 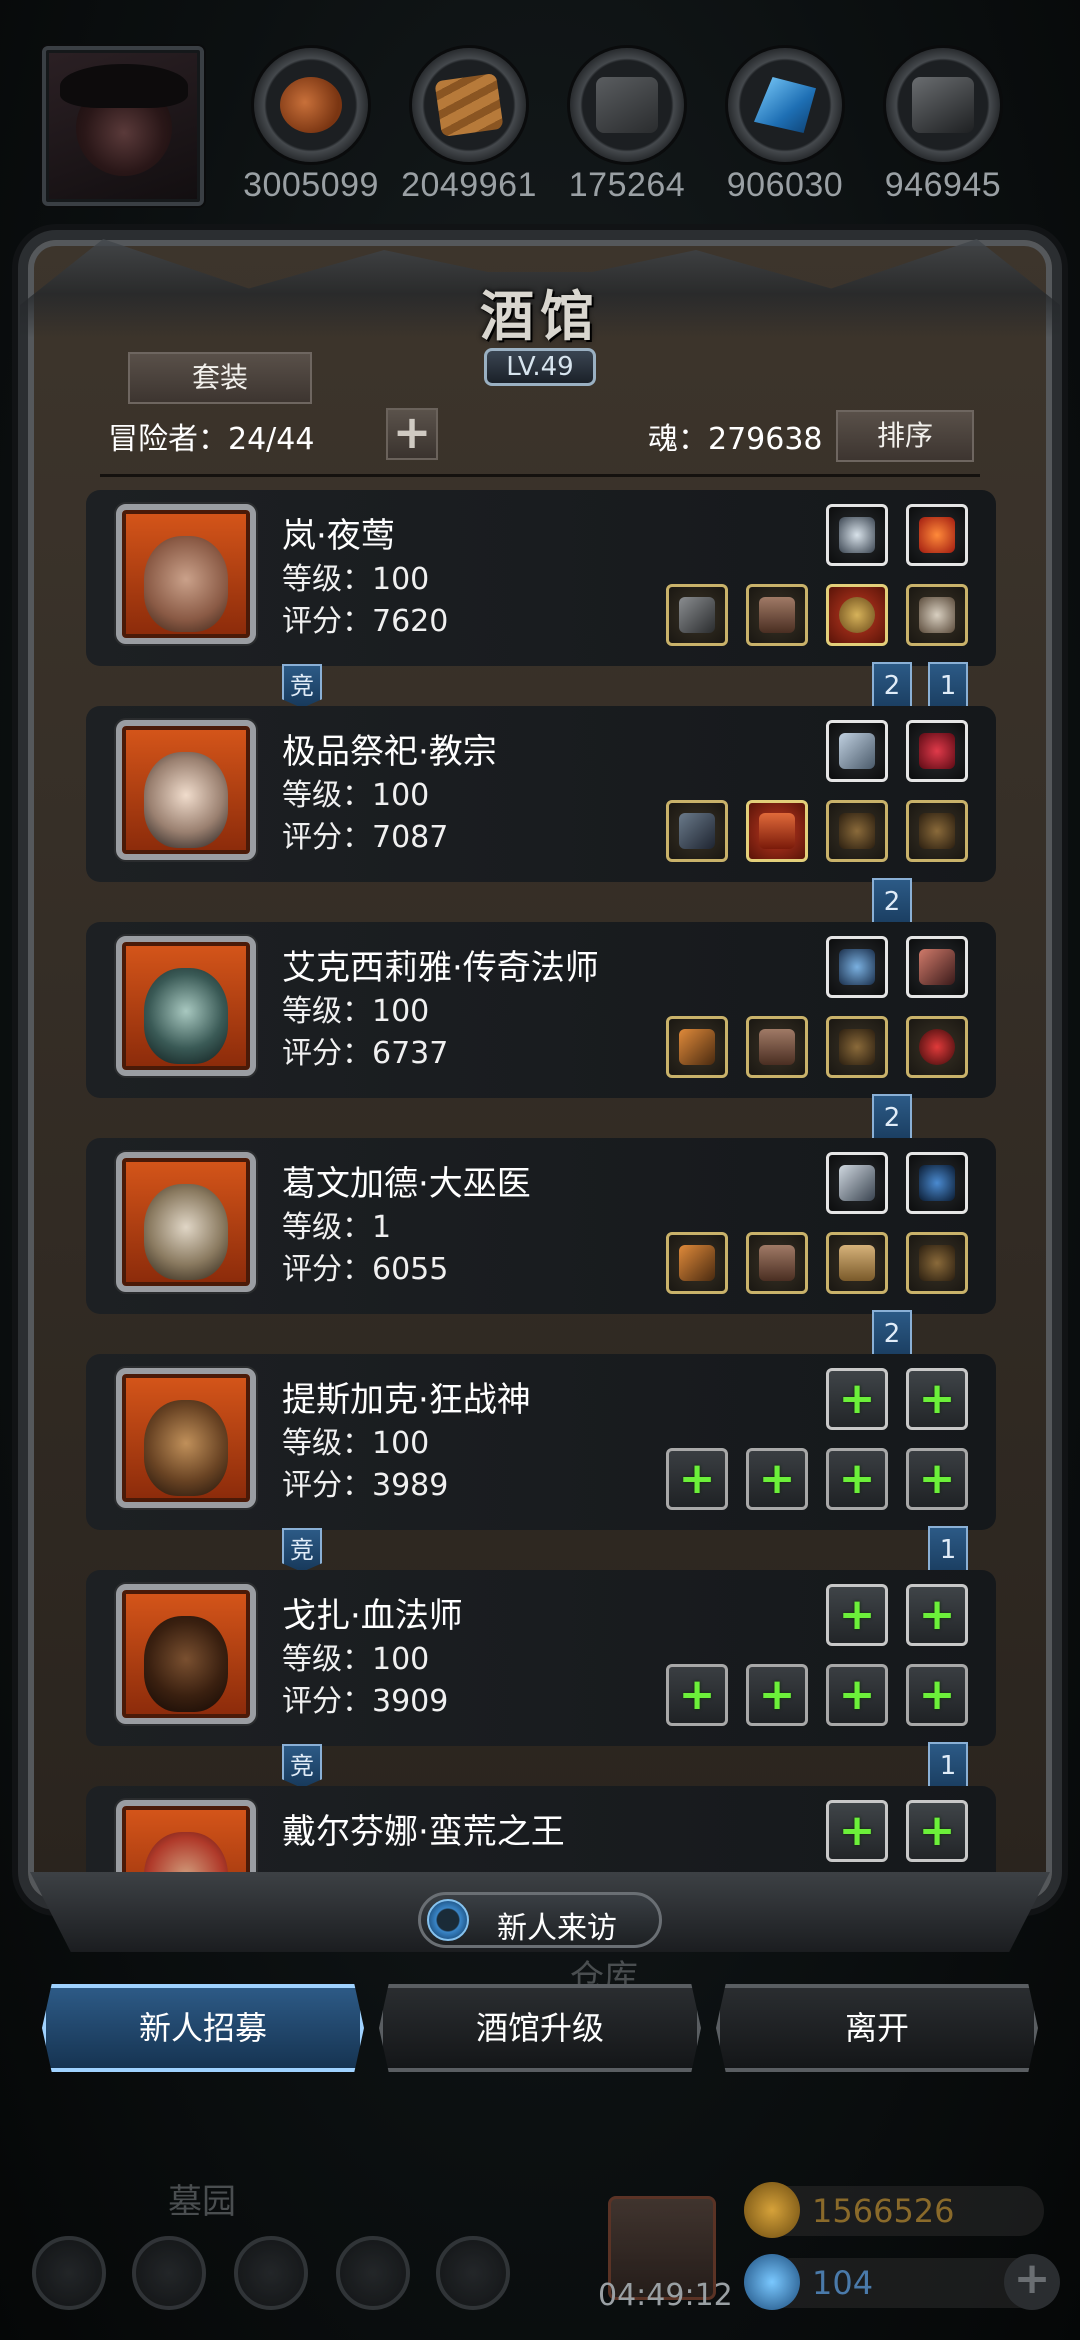 What do you see at coordinates (365, 1485) in the screenshot?
I see `hero-score: 评分：3989` at bounding box center [365, 1485].